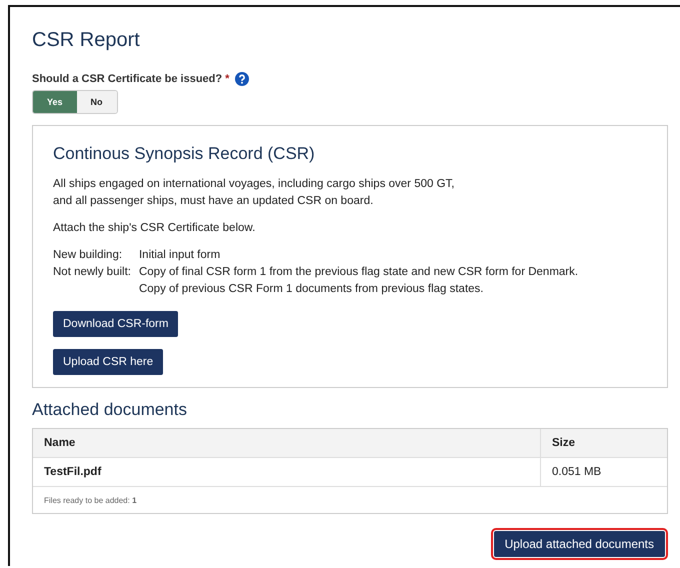 The width and height of the screenshot is (680, 568). I want to click on info-paragraph: Attach the ship's CSR Certificate below., so click(154, 228).